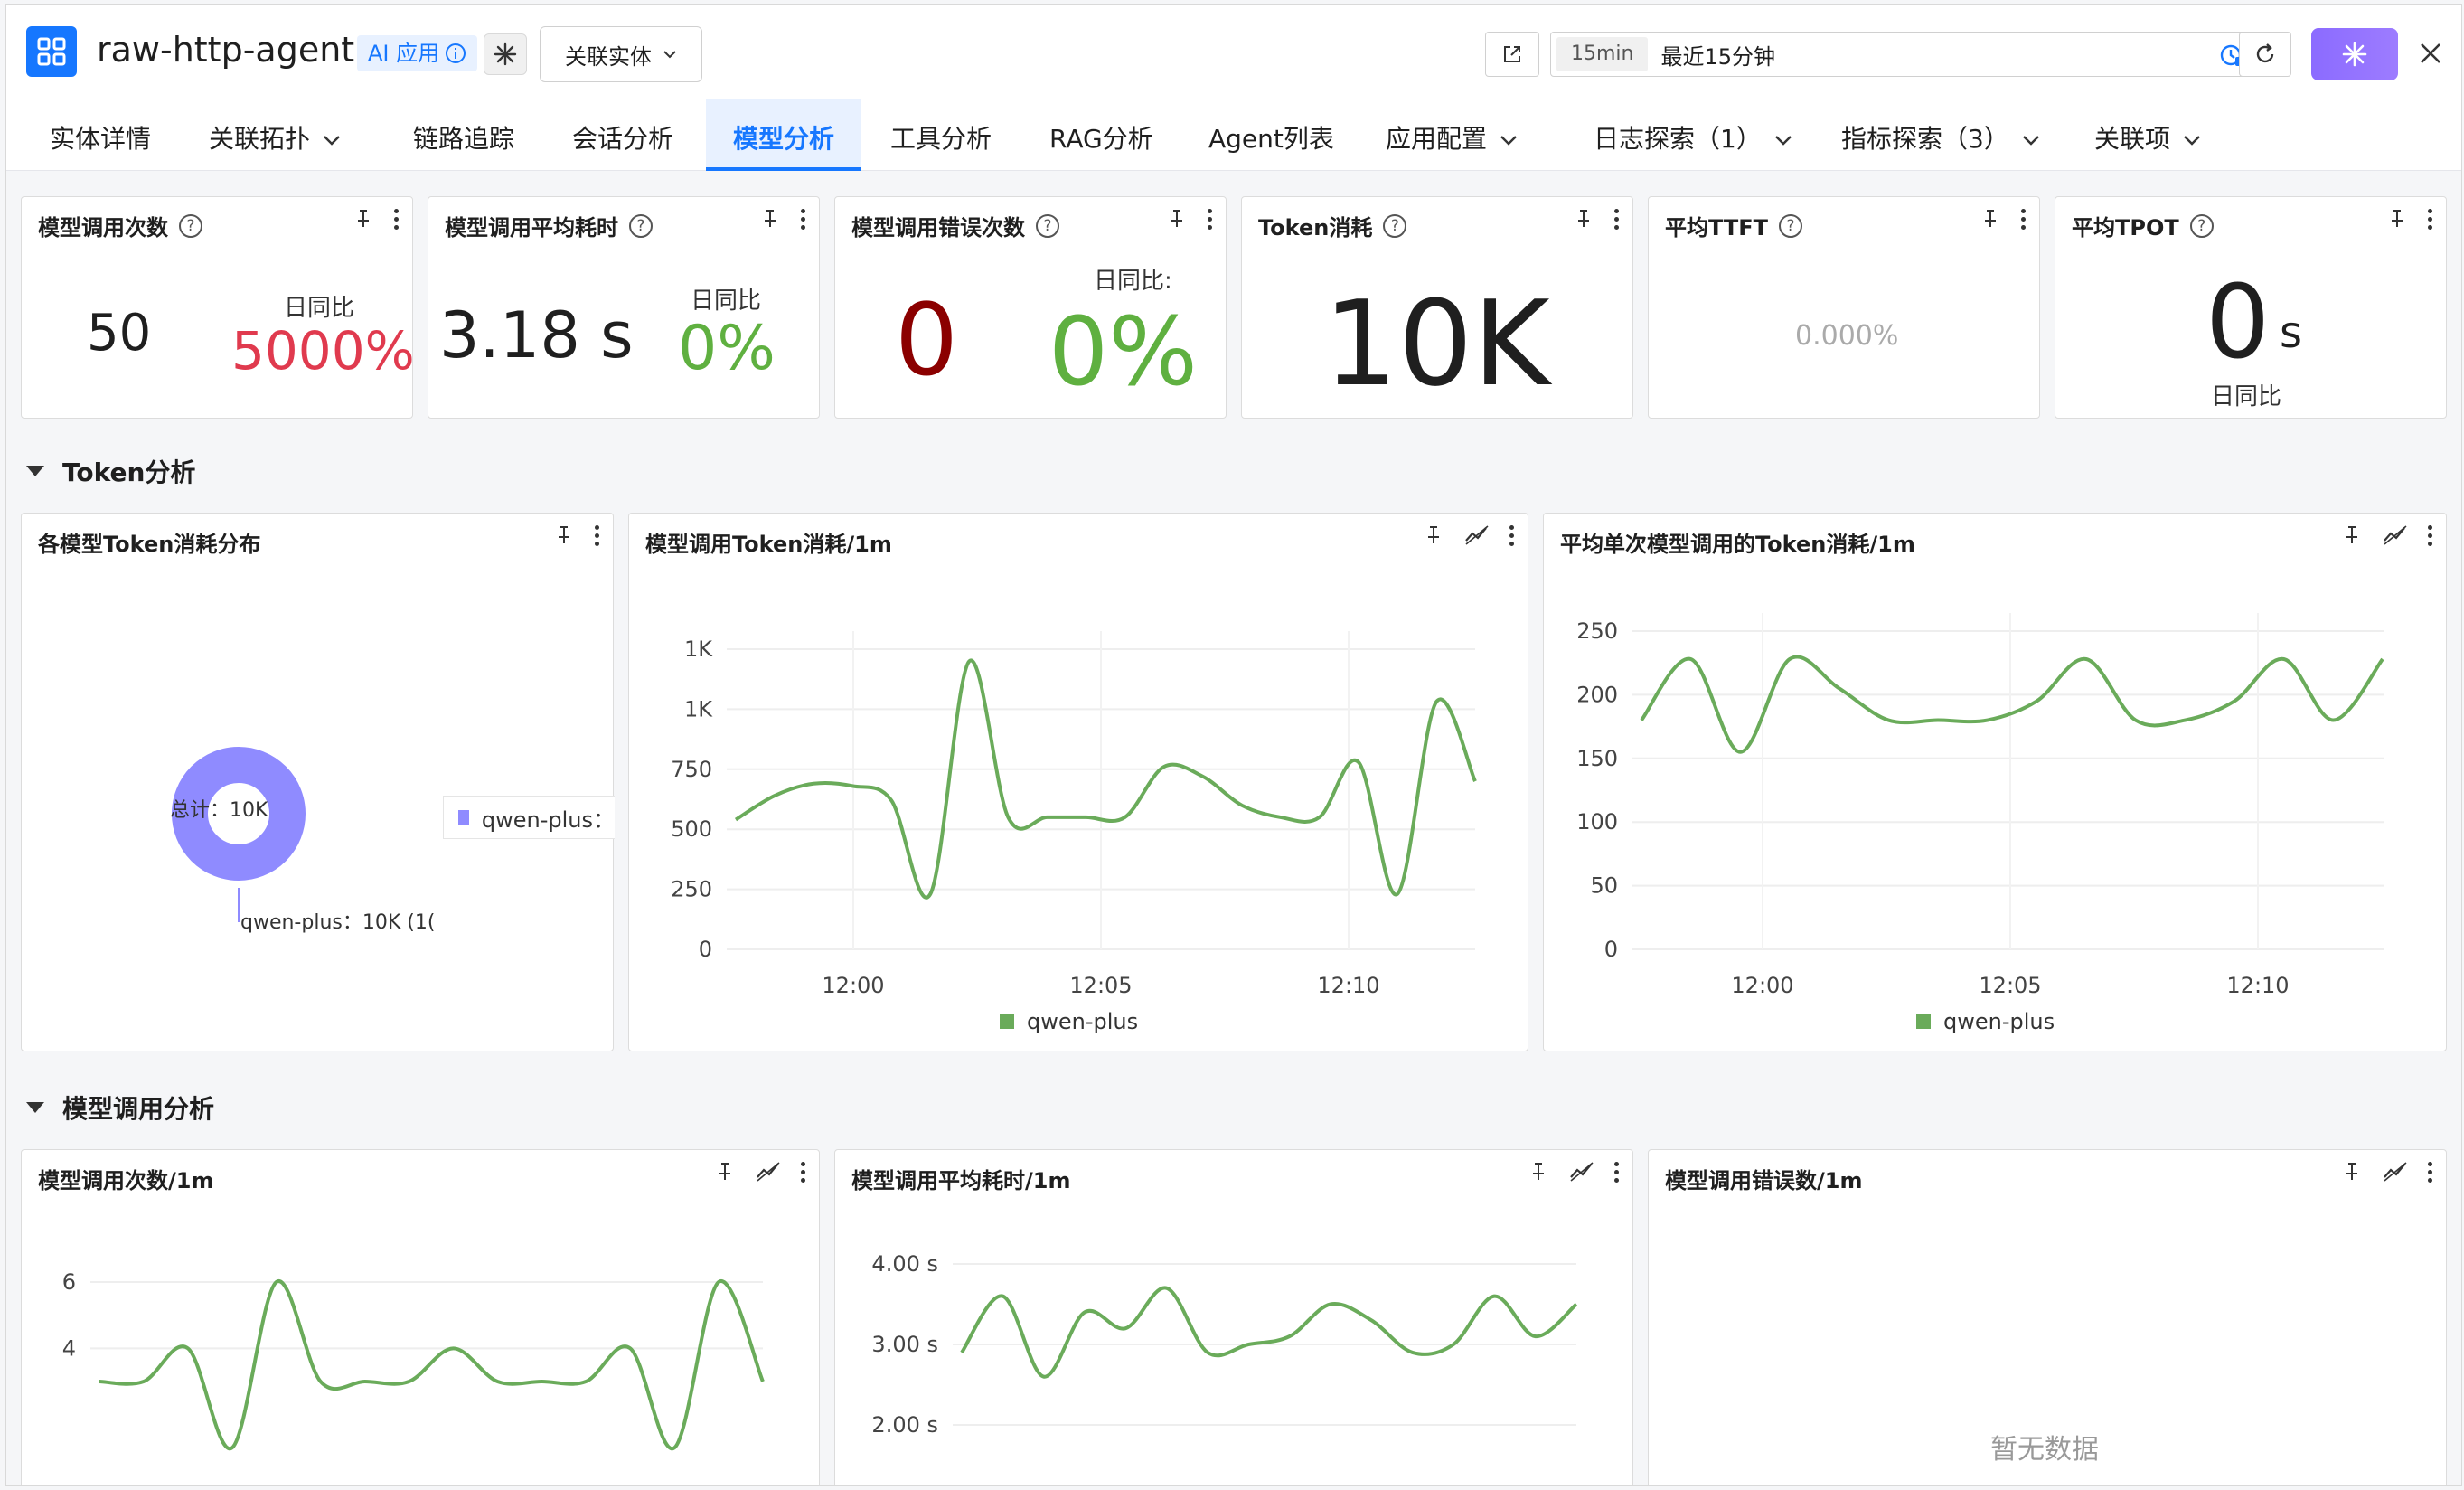  I want to click on tab-topology: 关联拓扑, so click(275, 135).